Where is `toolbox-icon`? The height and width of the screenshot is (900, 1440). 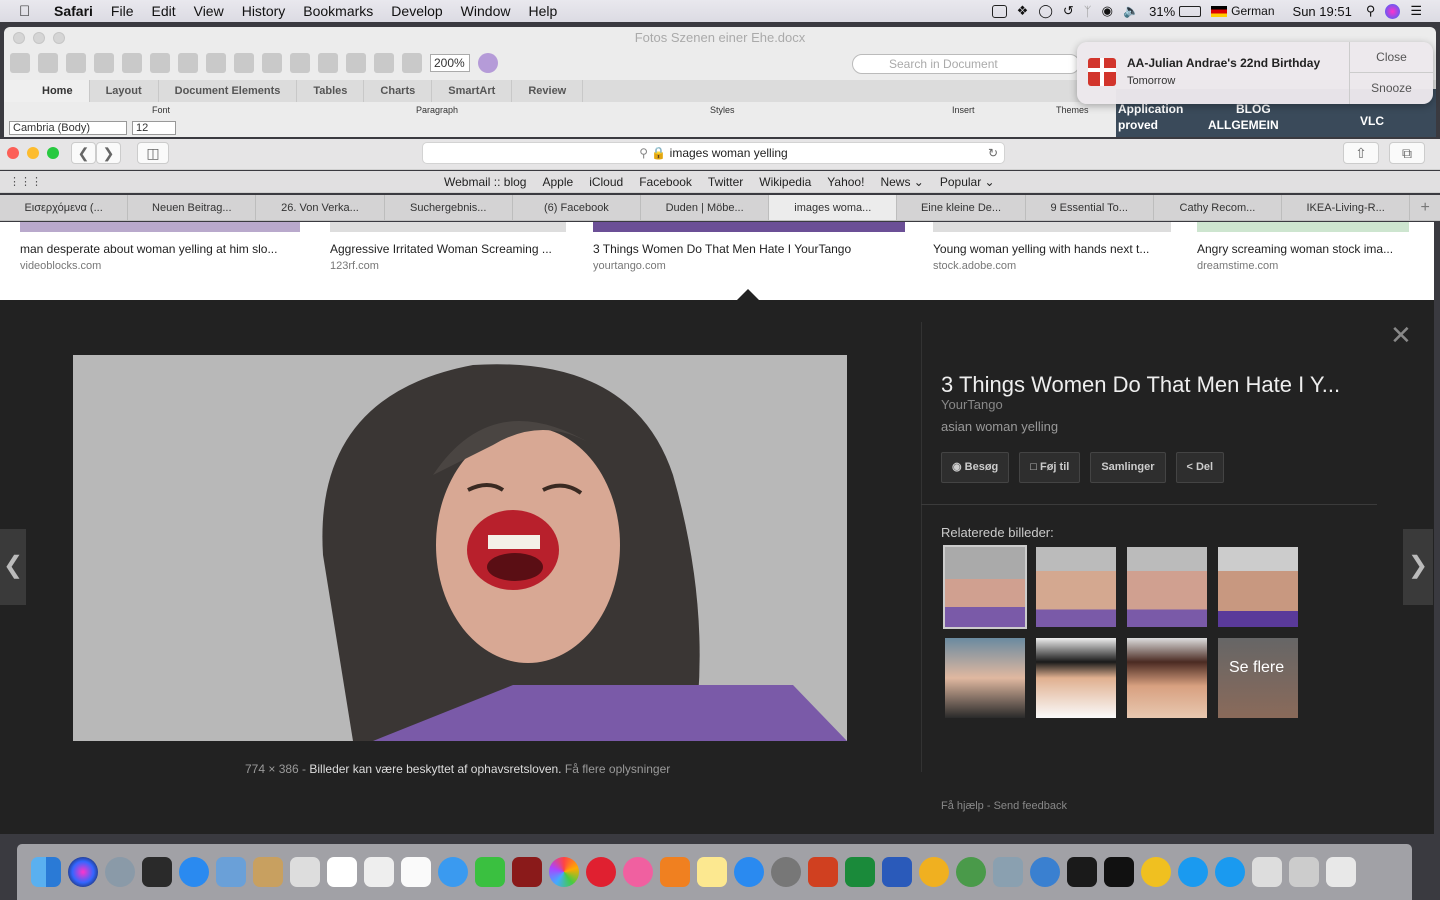
toolbox-icon is located at coordinates (412, 63).